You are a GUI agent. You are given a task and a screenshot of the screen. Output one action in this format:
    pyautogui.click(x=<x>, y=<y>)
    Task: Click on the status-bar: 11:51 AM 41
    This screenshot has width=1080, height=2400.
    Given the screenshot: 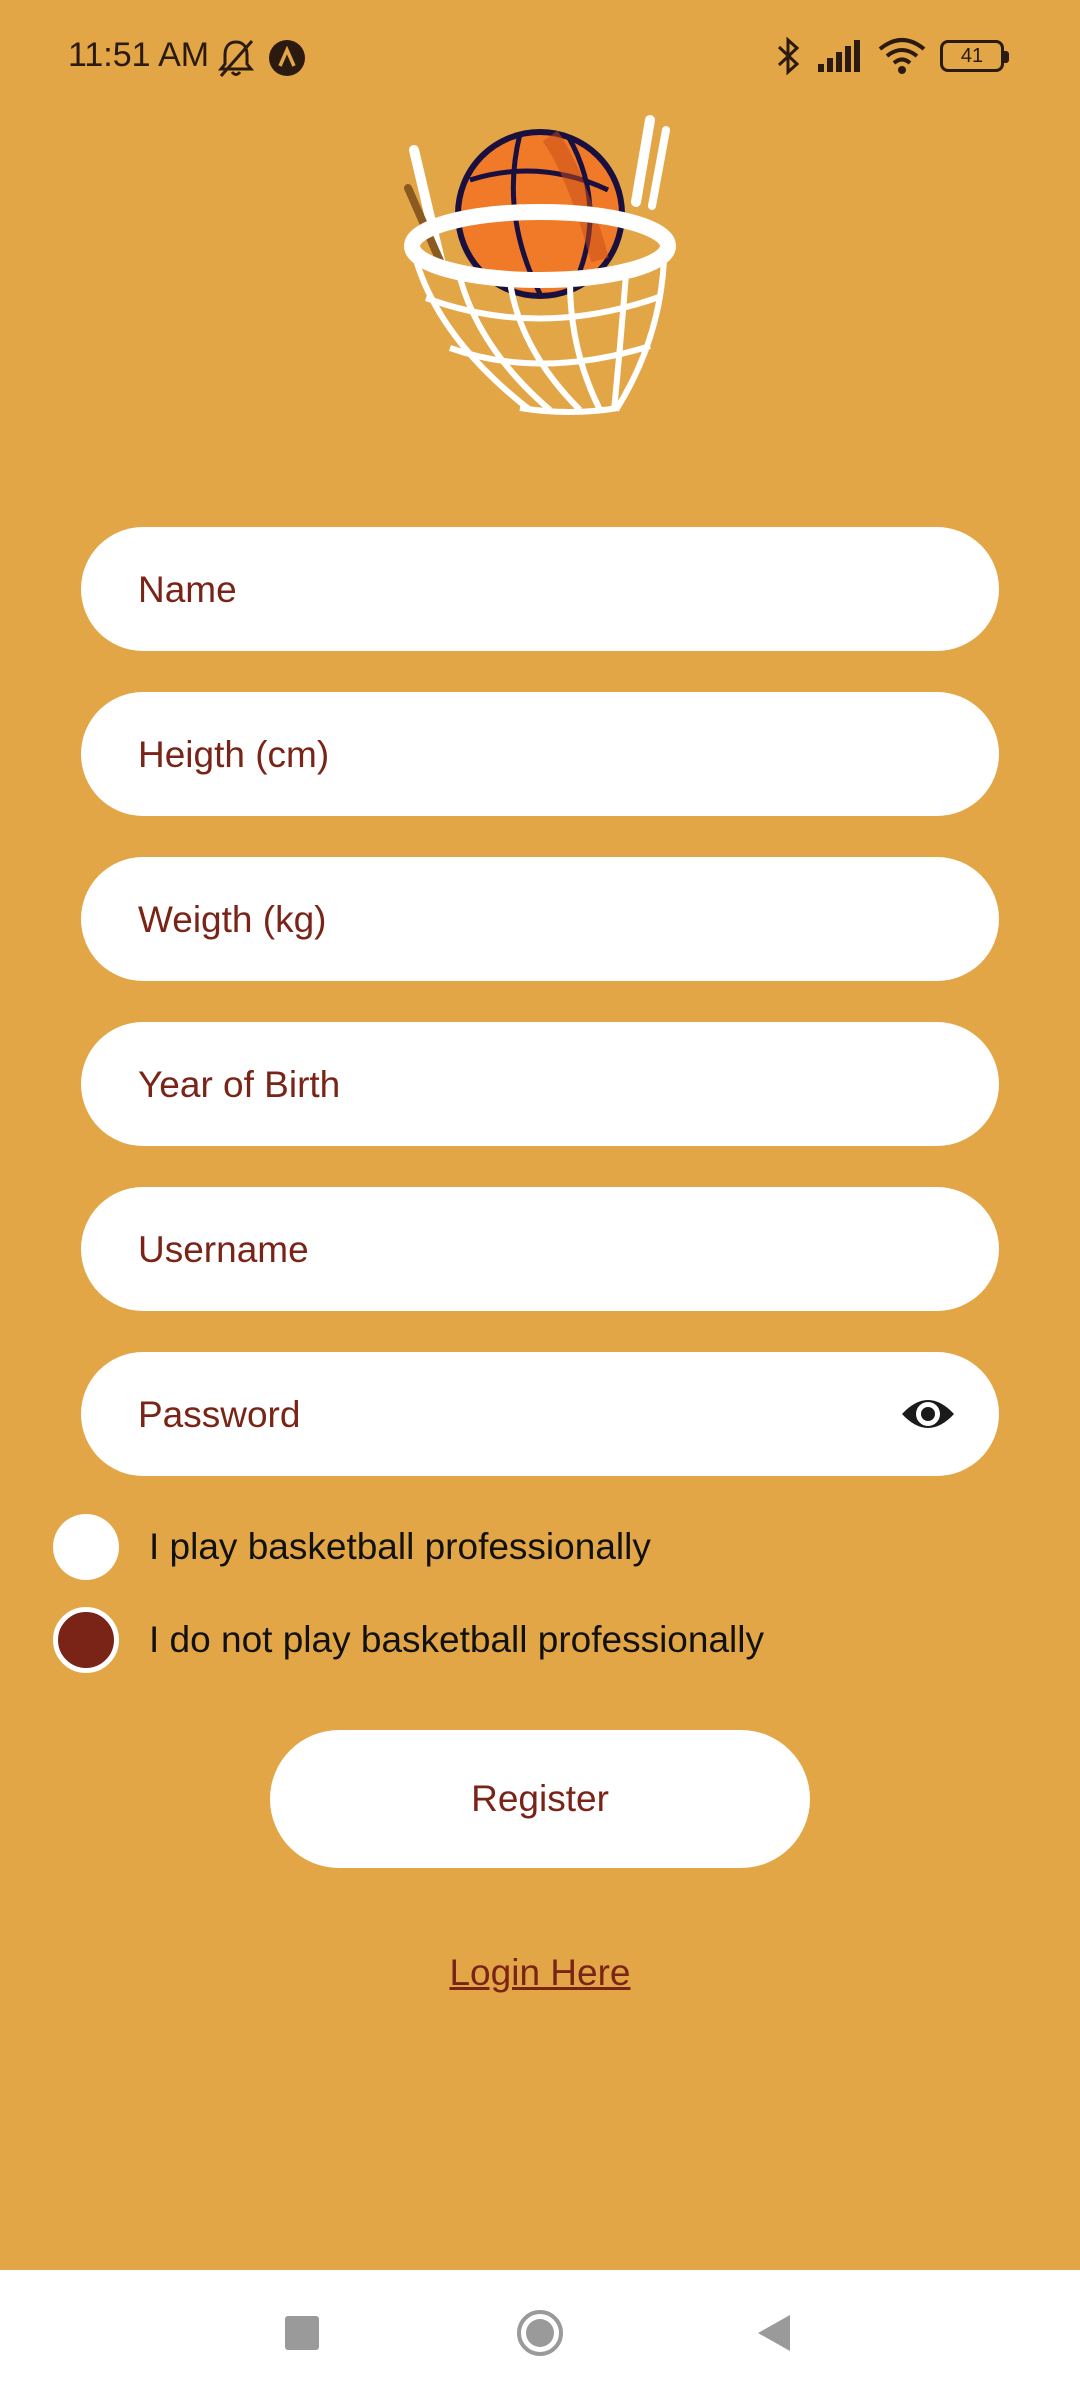 What is the action you would take?
    pyautogui.click(x=540, y=59)
    